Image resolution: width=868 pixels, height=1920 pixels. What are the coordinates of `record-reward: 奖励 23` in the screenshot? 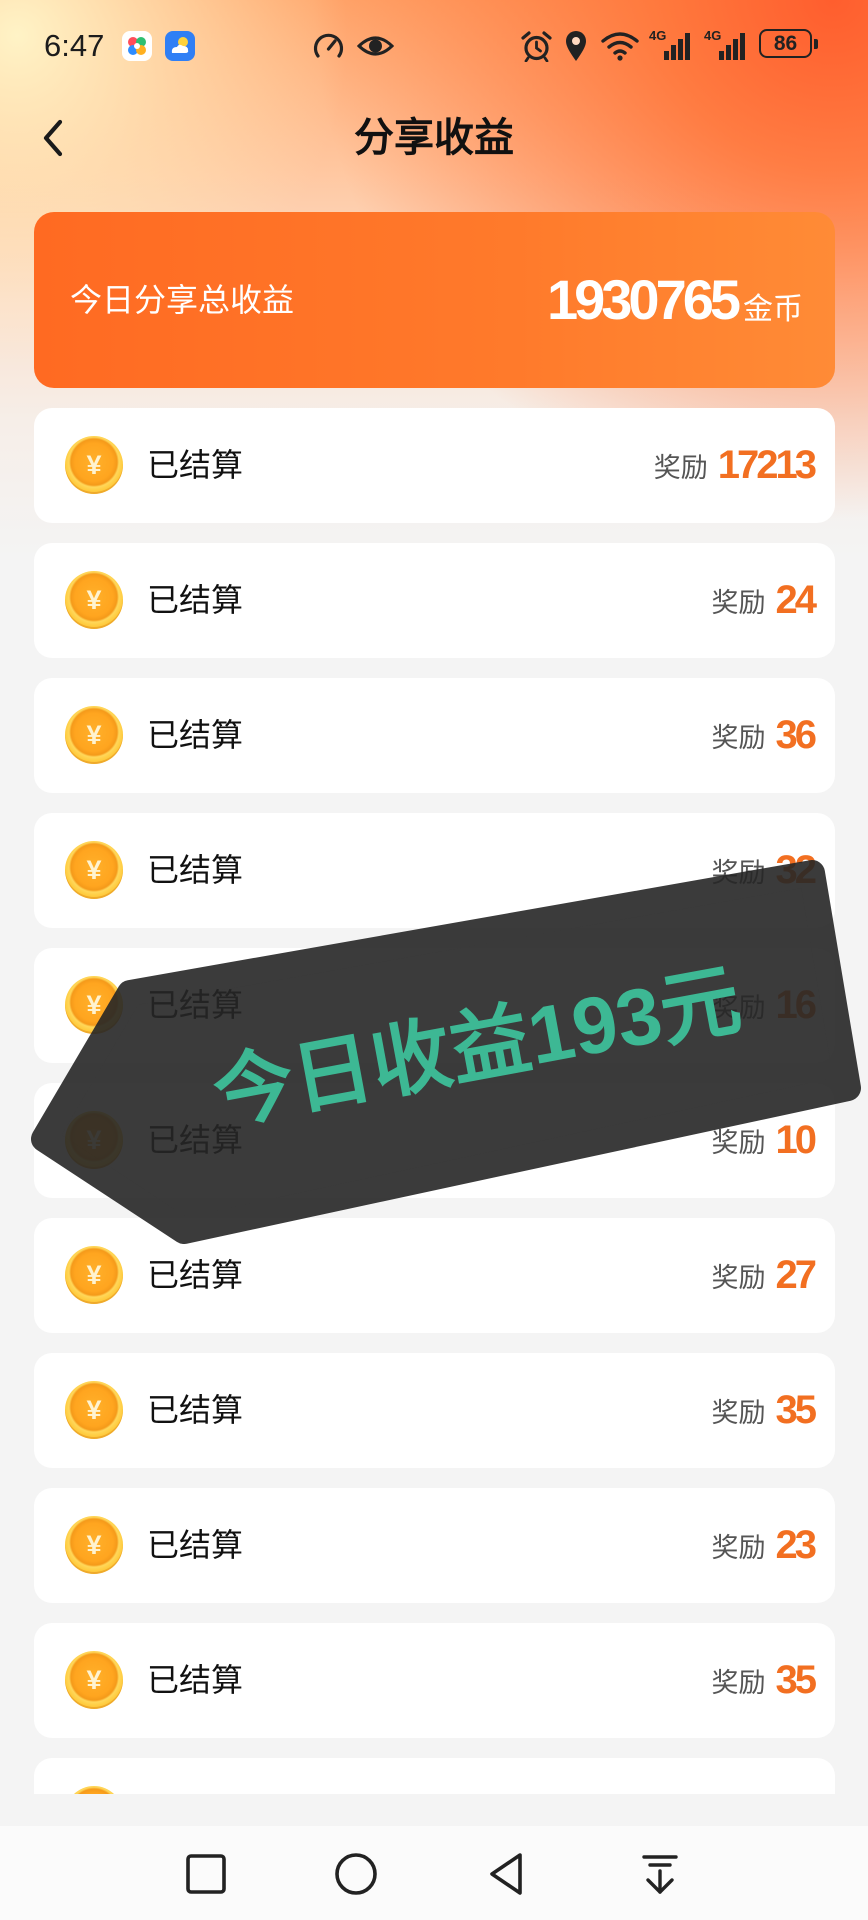 It's located at (764, 1545).